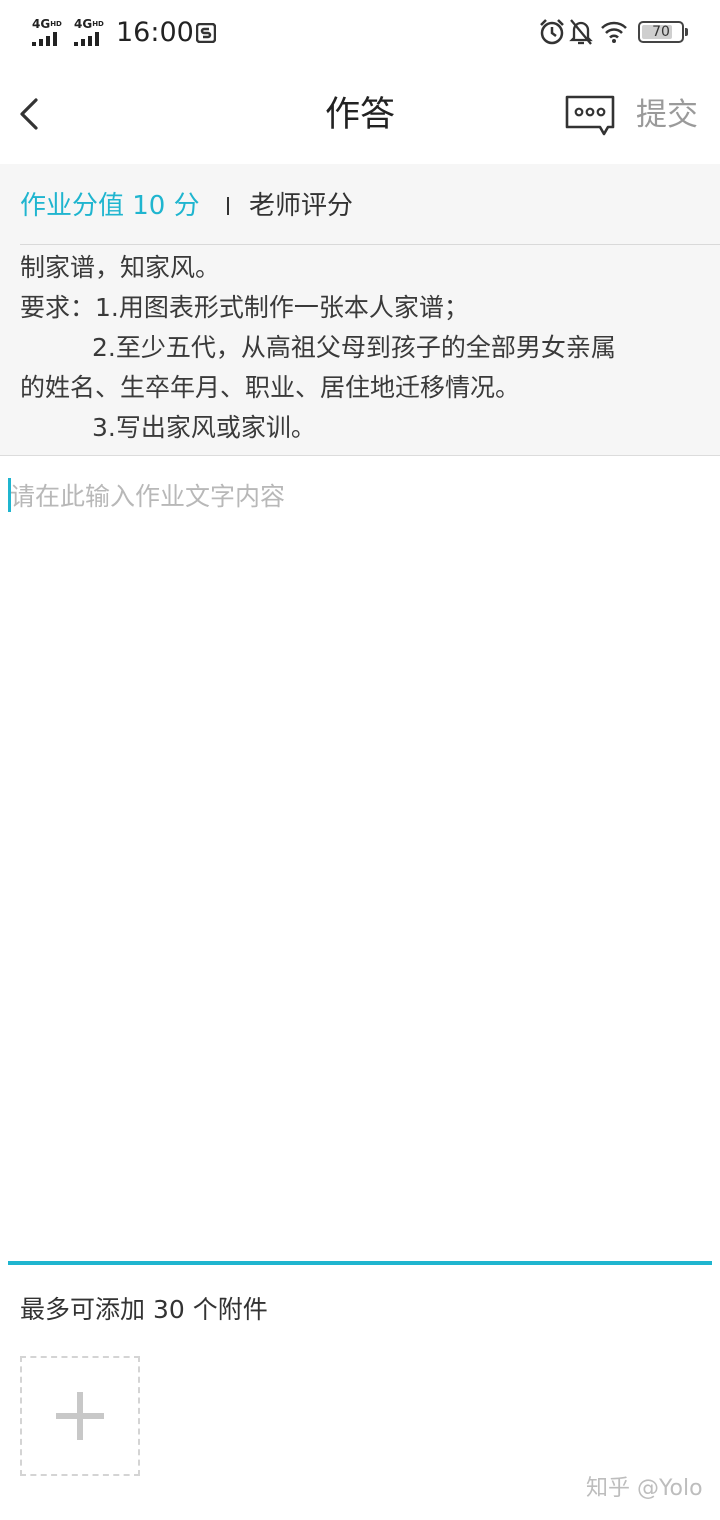  I want to click on bell-off-icon, so click(581, 32).